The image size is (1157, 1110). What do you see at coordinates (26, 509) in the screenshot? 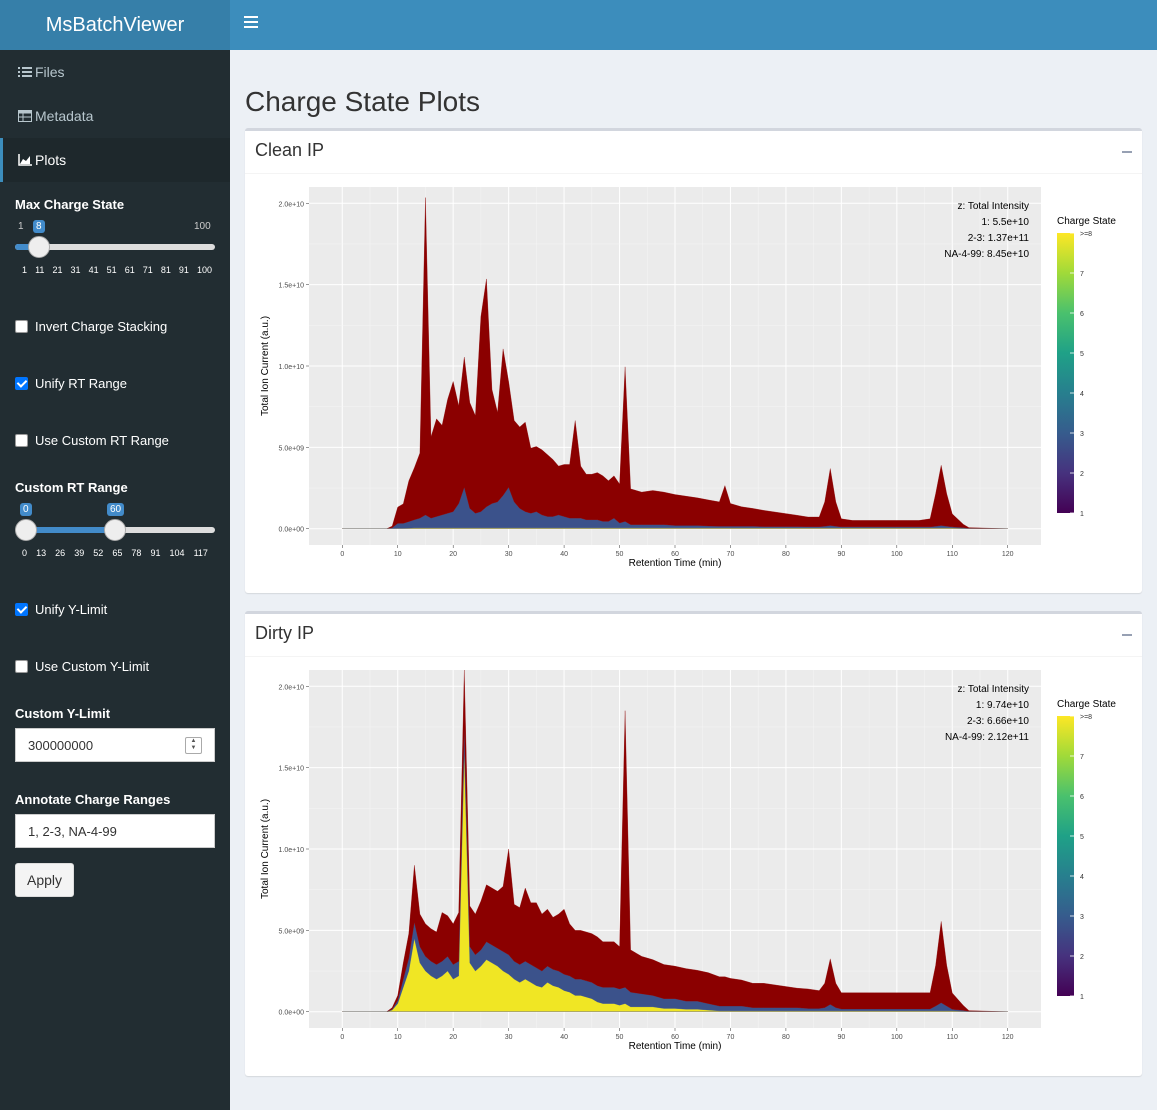
I see `rt-from-bubble: 0` at bounding box center [26, 509].